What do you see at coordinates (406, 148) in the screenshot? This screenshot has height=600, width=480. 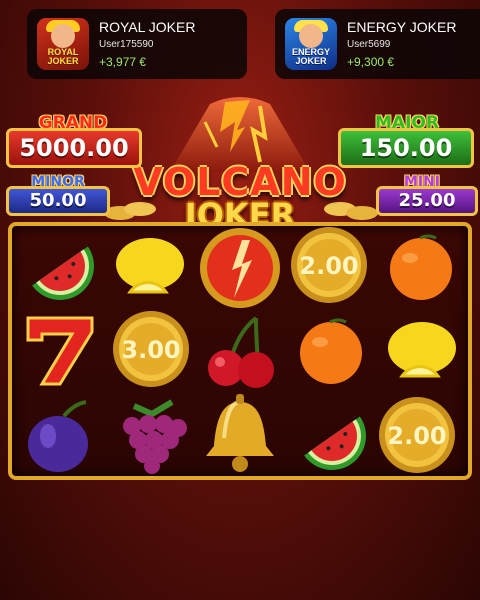 I see `jackpot-major-value: 150.00` at bounding box center [406, 148].